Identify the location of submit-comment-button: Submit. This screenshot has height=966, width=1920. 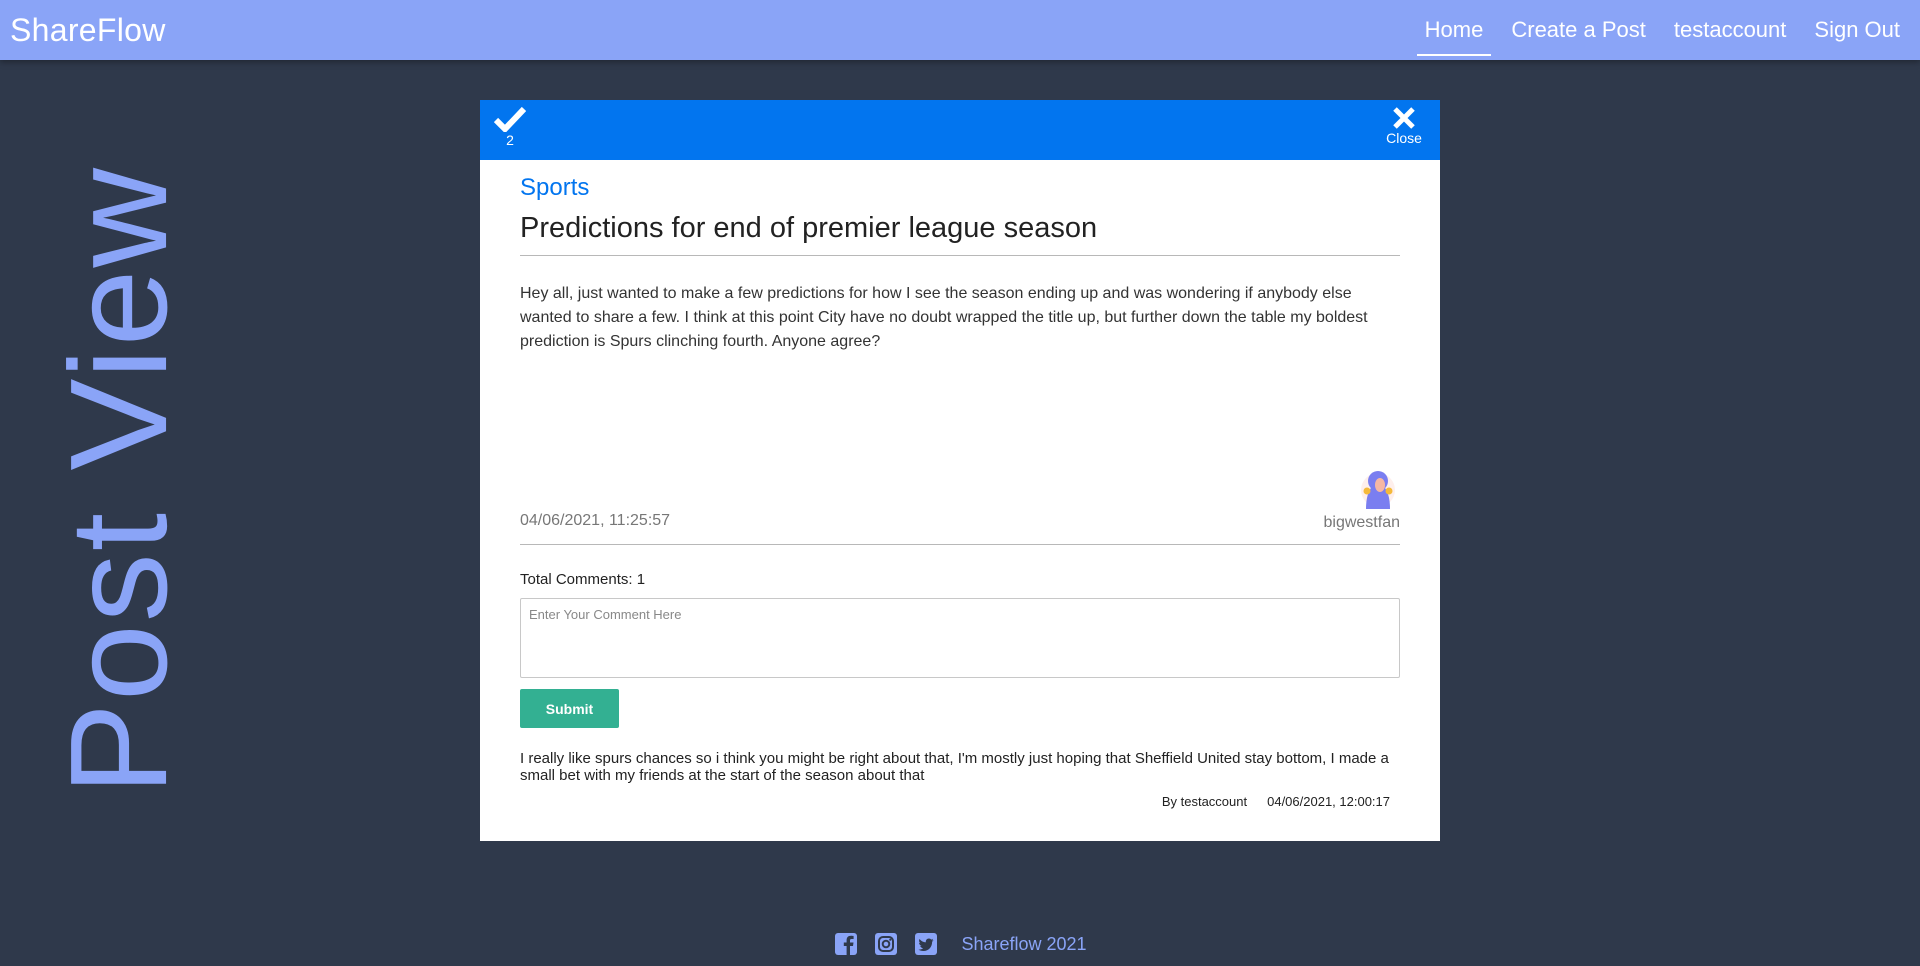
(569, 708).